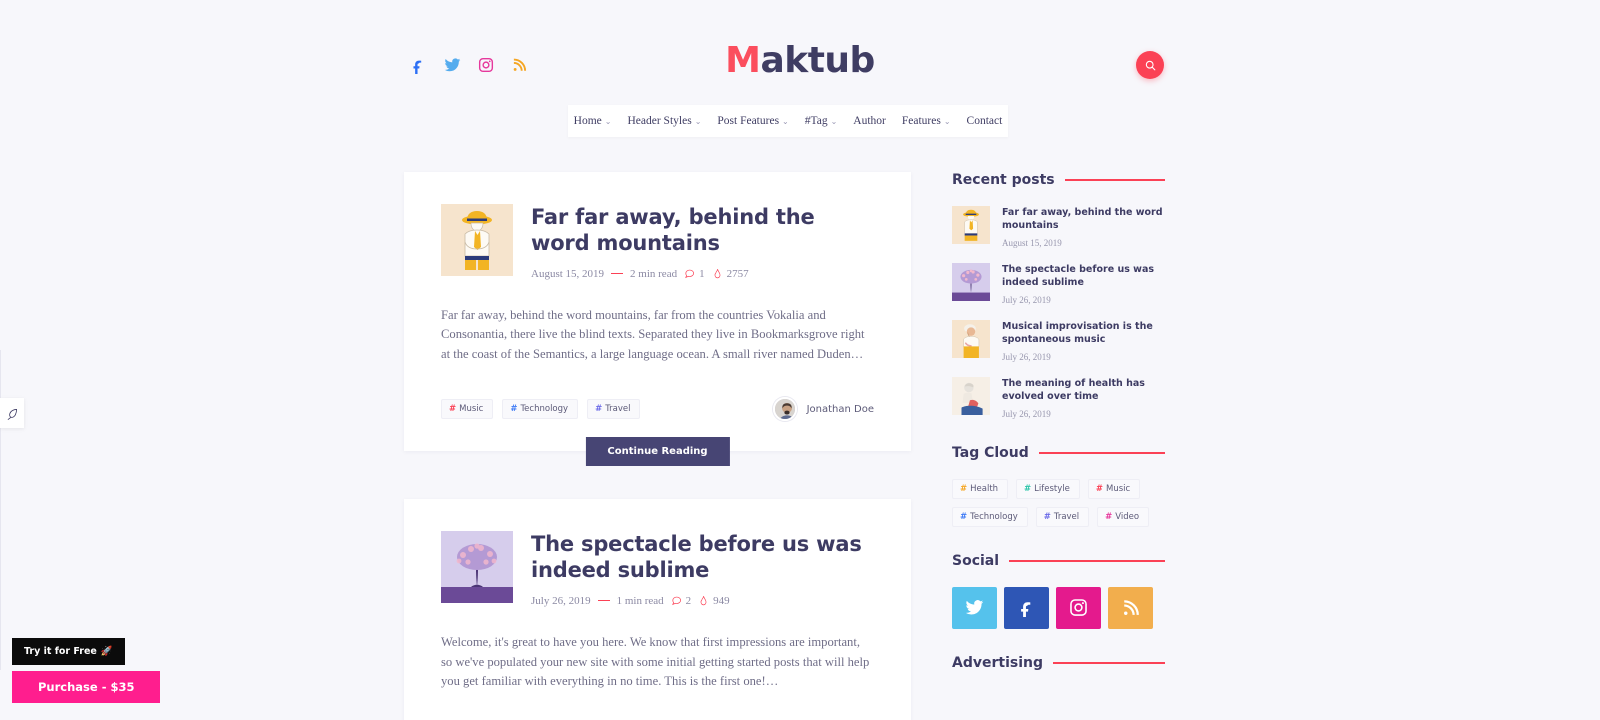 This screenshot has height=720, width=1600. I want to click on social-button-instagram, so click(1078, 607).